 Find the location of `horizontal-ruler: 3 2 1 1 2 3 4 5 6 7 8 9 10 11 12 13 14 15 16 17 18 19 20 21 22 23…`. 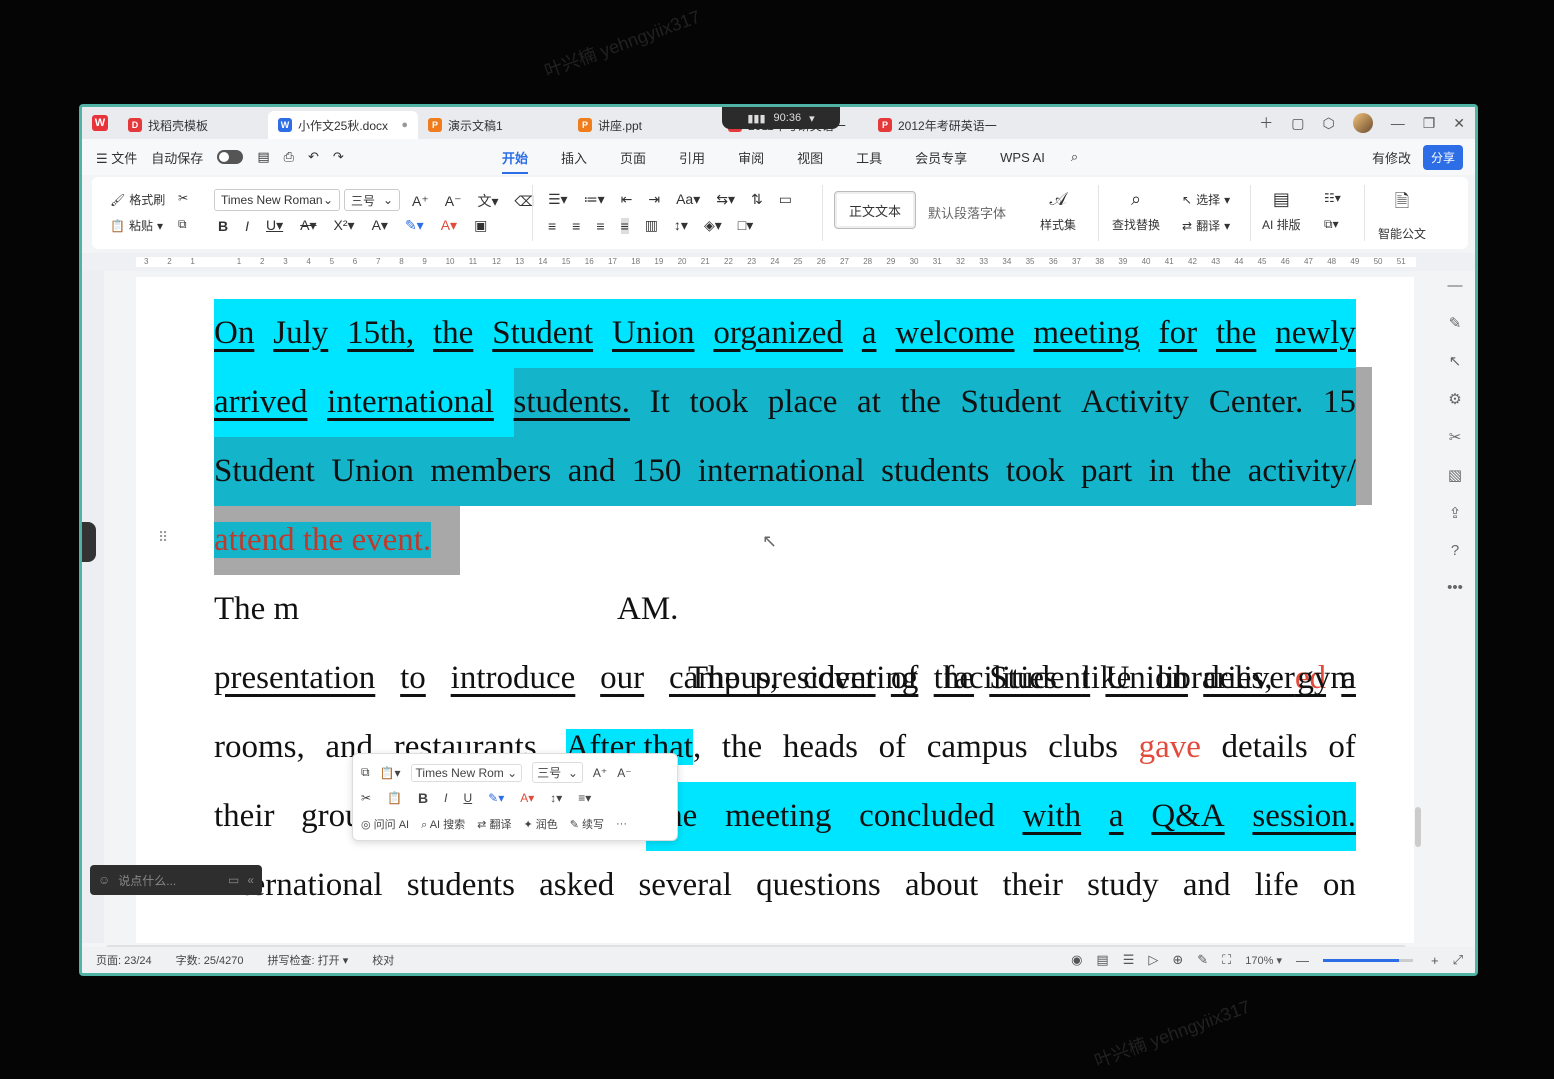

horizontal-ruler: 3 2 1 1 2 3 4 5 6 7 8 9 10 11 12 13 14 15 16 17 18 19 20 21 22 23… is located at coordinates (778, 262).